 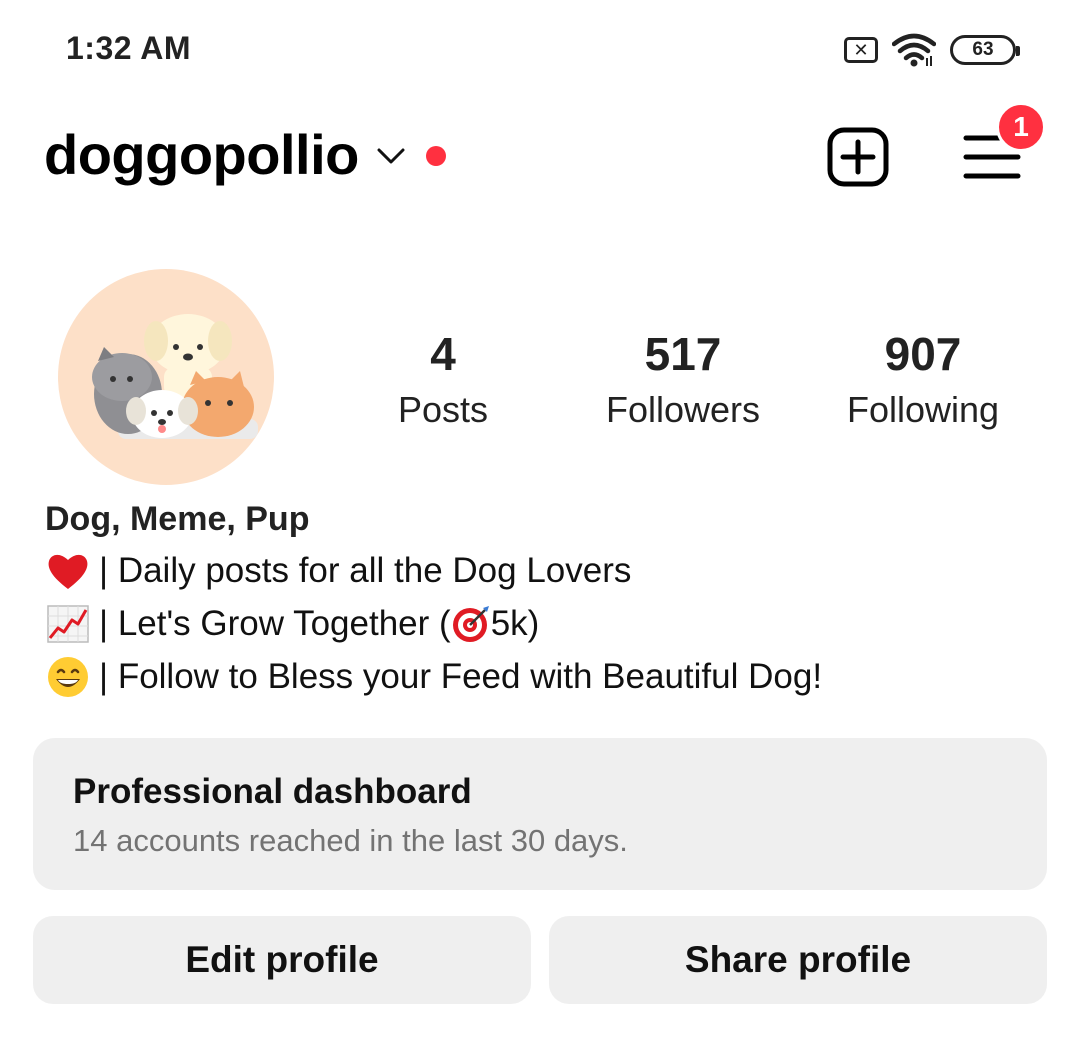 I want to click on share-profile-button: Share profile, so click(x=798, y=960).